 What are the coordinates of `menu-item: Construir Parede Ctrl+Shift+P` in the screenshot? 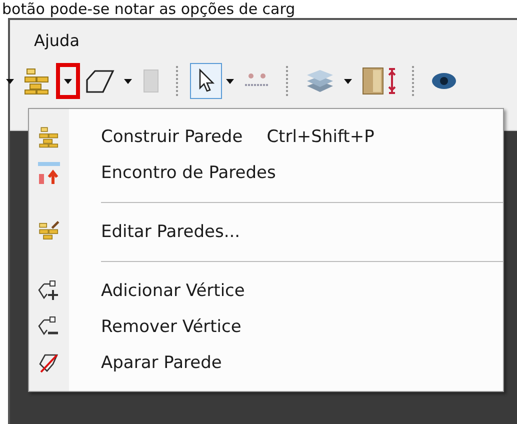 It's located at (266, 137).